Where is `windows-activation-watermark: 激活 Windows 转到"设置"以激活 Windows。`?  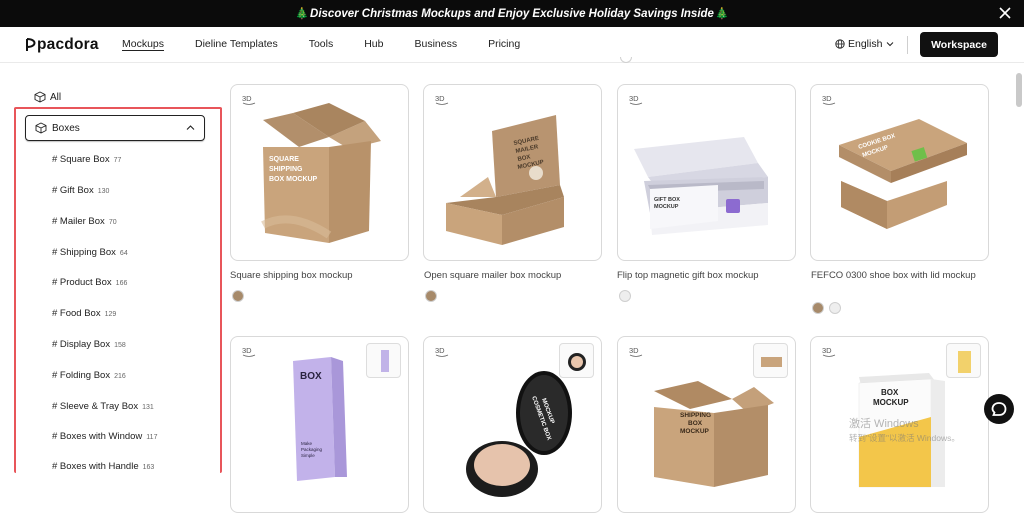
windows-activation-watermark: 激活 Windows 转到"设置"以激活 Windows。 is located at coordinates (904, 431).